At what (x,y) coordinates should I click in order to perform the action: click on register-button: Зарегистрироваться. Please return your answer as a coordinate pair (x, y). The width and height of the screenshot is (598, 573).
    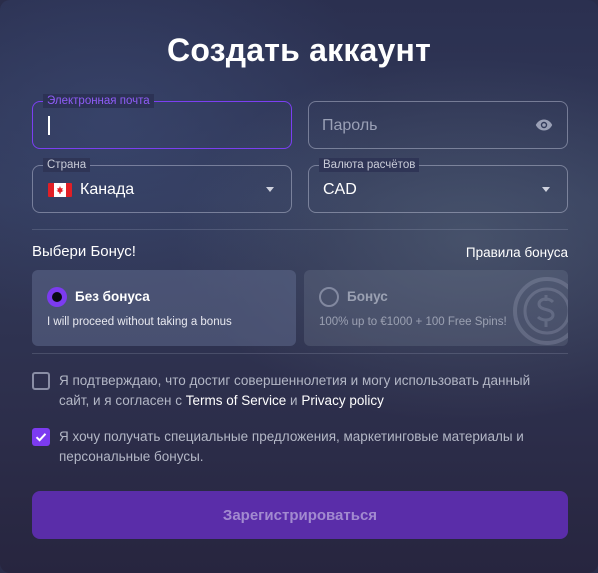
    Looking at the image, I should click on (300, 515).